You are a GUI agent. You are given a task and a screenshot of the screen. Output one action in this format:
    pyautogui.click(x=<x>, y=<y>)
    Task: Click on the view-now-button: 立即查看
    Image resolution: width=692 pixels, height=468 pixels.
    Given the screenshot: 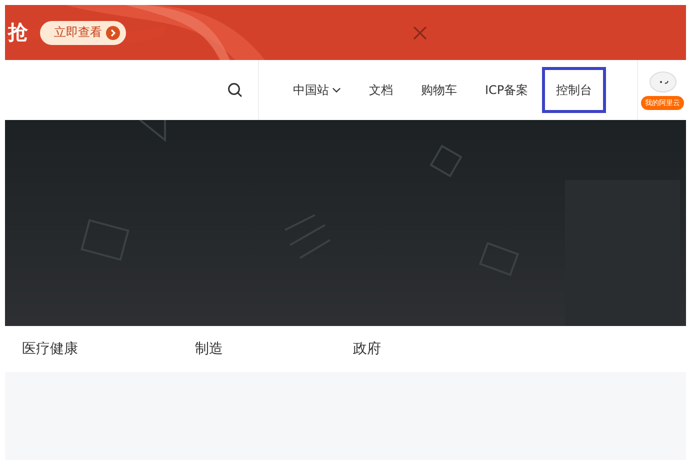 What is the action you would take?
    pyautogui.click(x=83, y=32)
    